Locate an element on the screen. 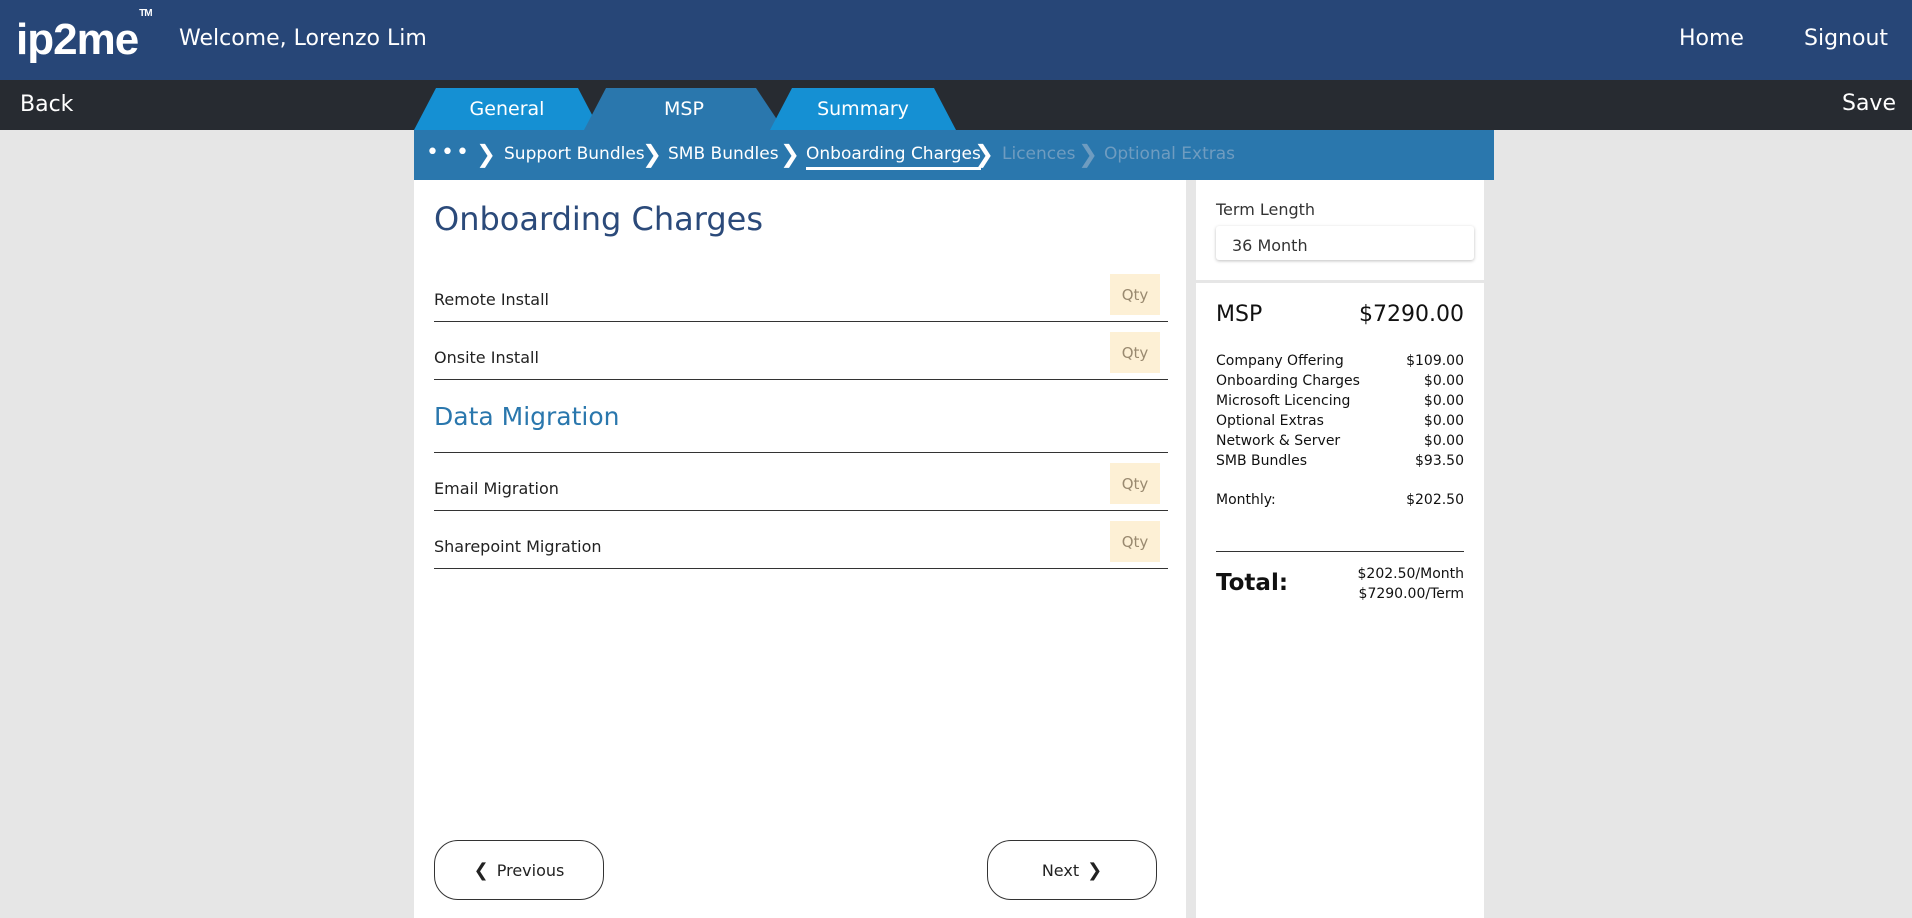  term-length-label: Term Length is located at coordinates (1266, 209).